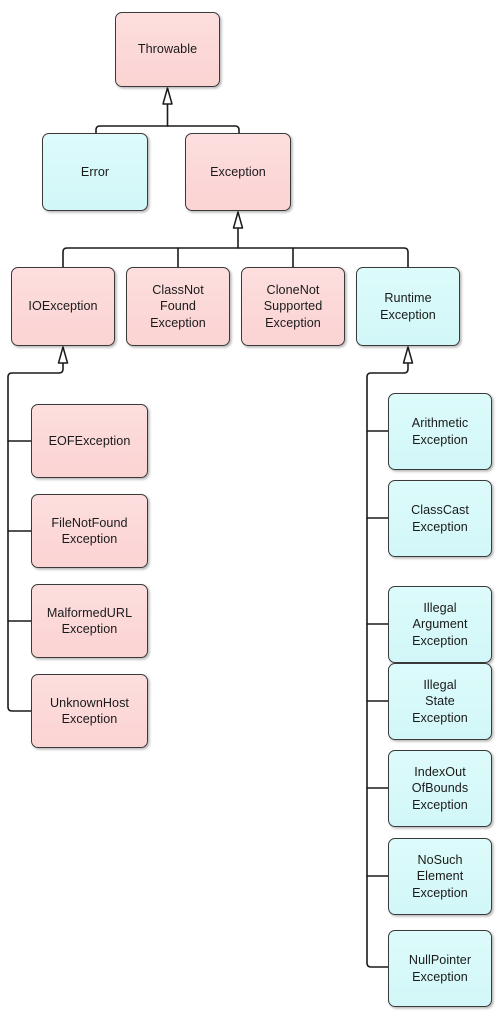  I want to click on node-label: IOException, so click(63, 306).